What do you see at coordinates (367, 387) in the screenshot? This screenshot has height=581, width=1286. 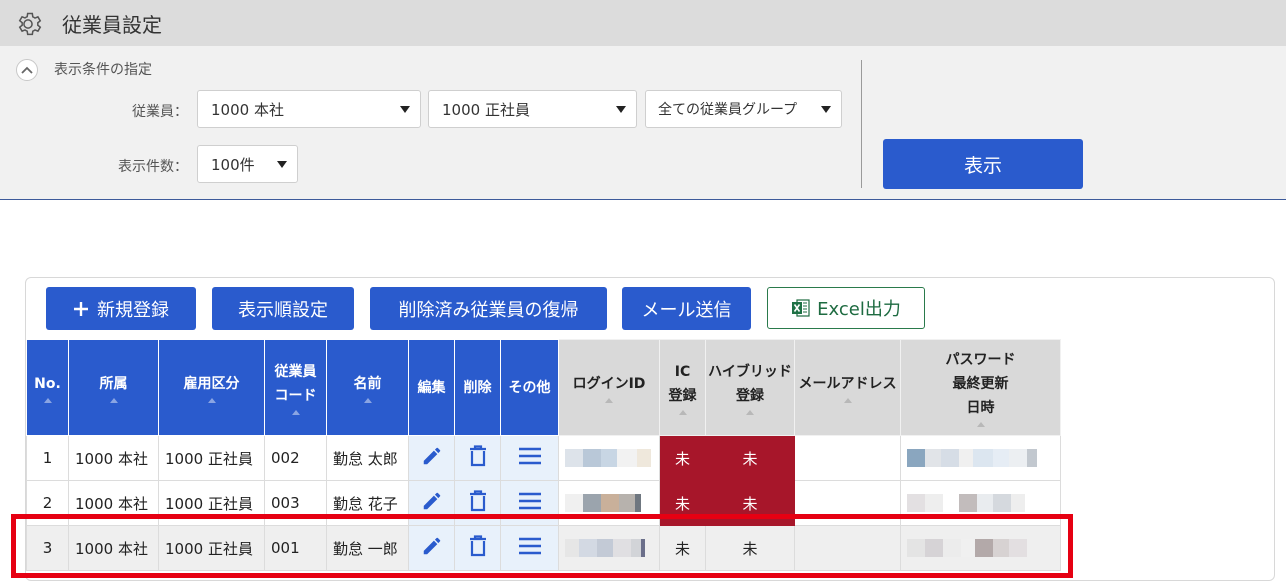 I see `col-header-name: 名前` at bounding box center [367, 387].